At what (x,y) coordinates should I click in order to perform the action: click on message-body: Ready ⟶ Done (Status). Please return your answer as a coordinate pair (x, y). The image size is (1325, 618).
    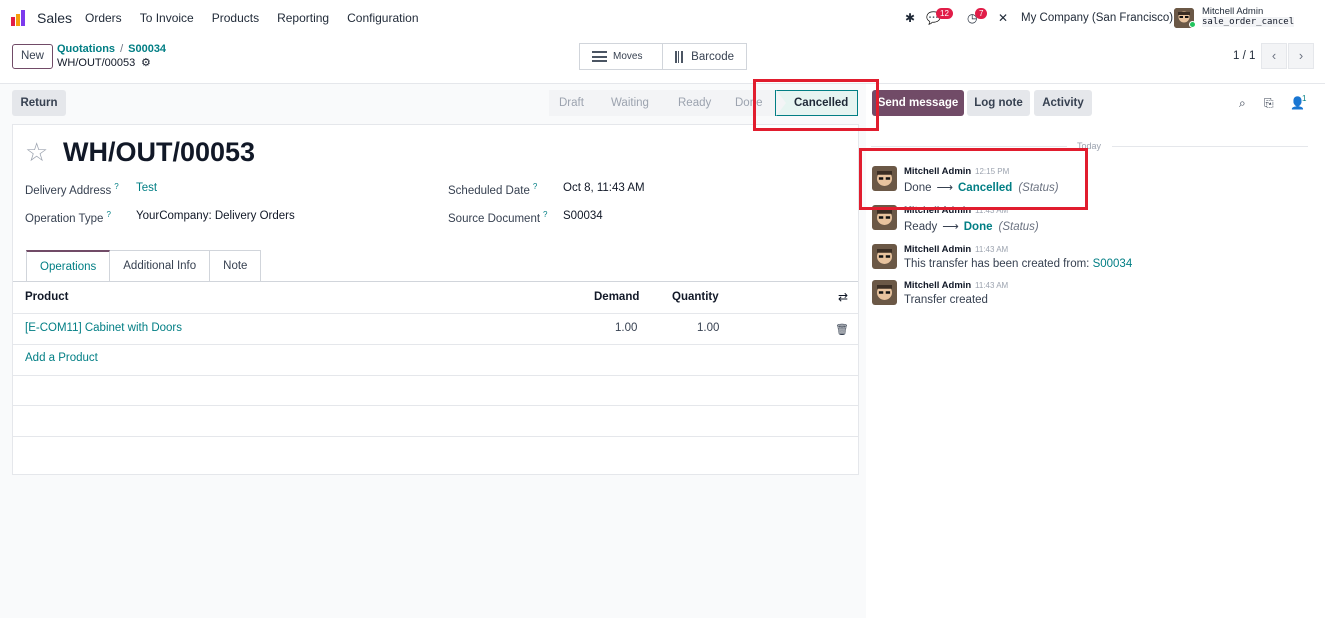
    Looking at the image, I should click on (971, 226).